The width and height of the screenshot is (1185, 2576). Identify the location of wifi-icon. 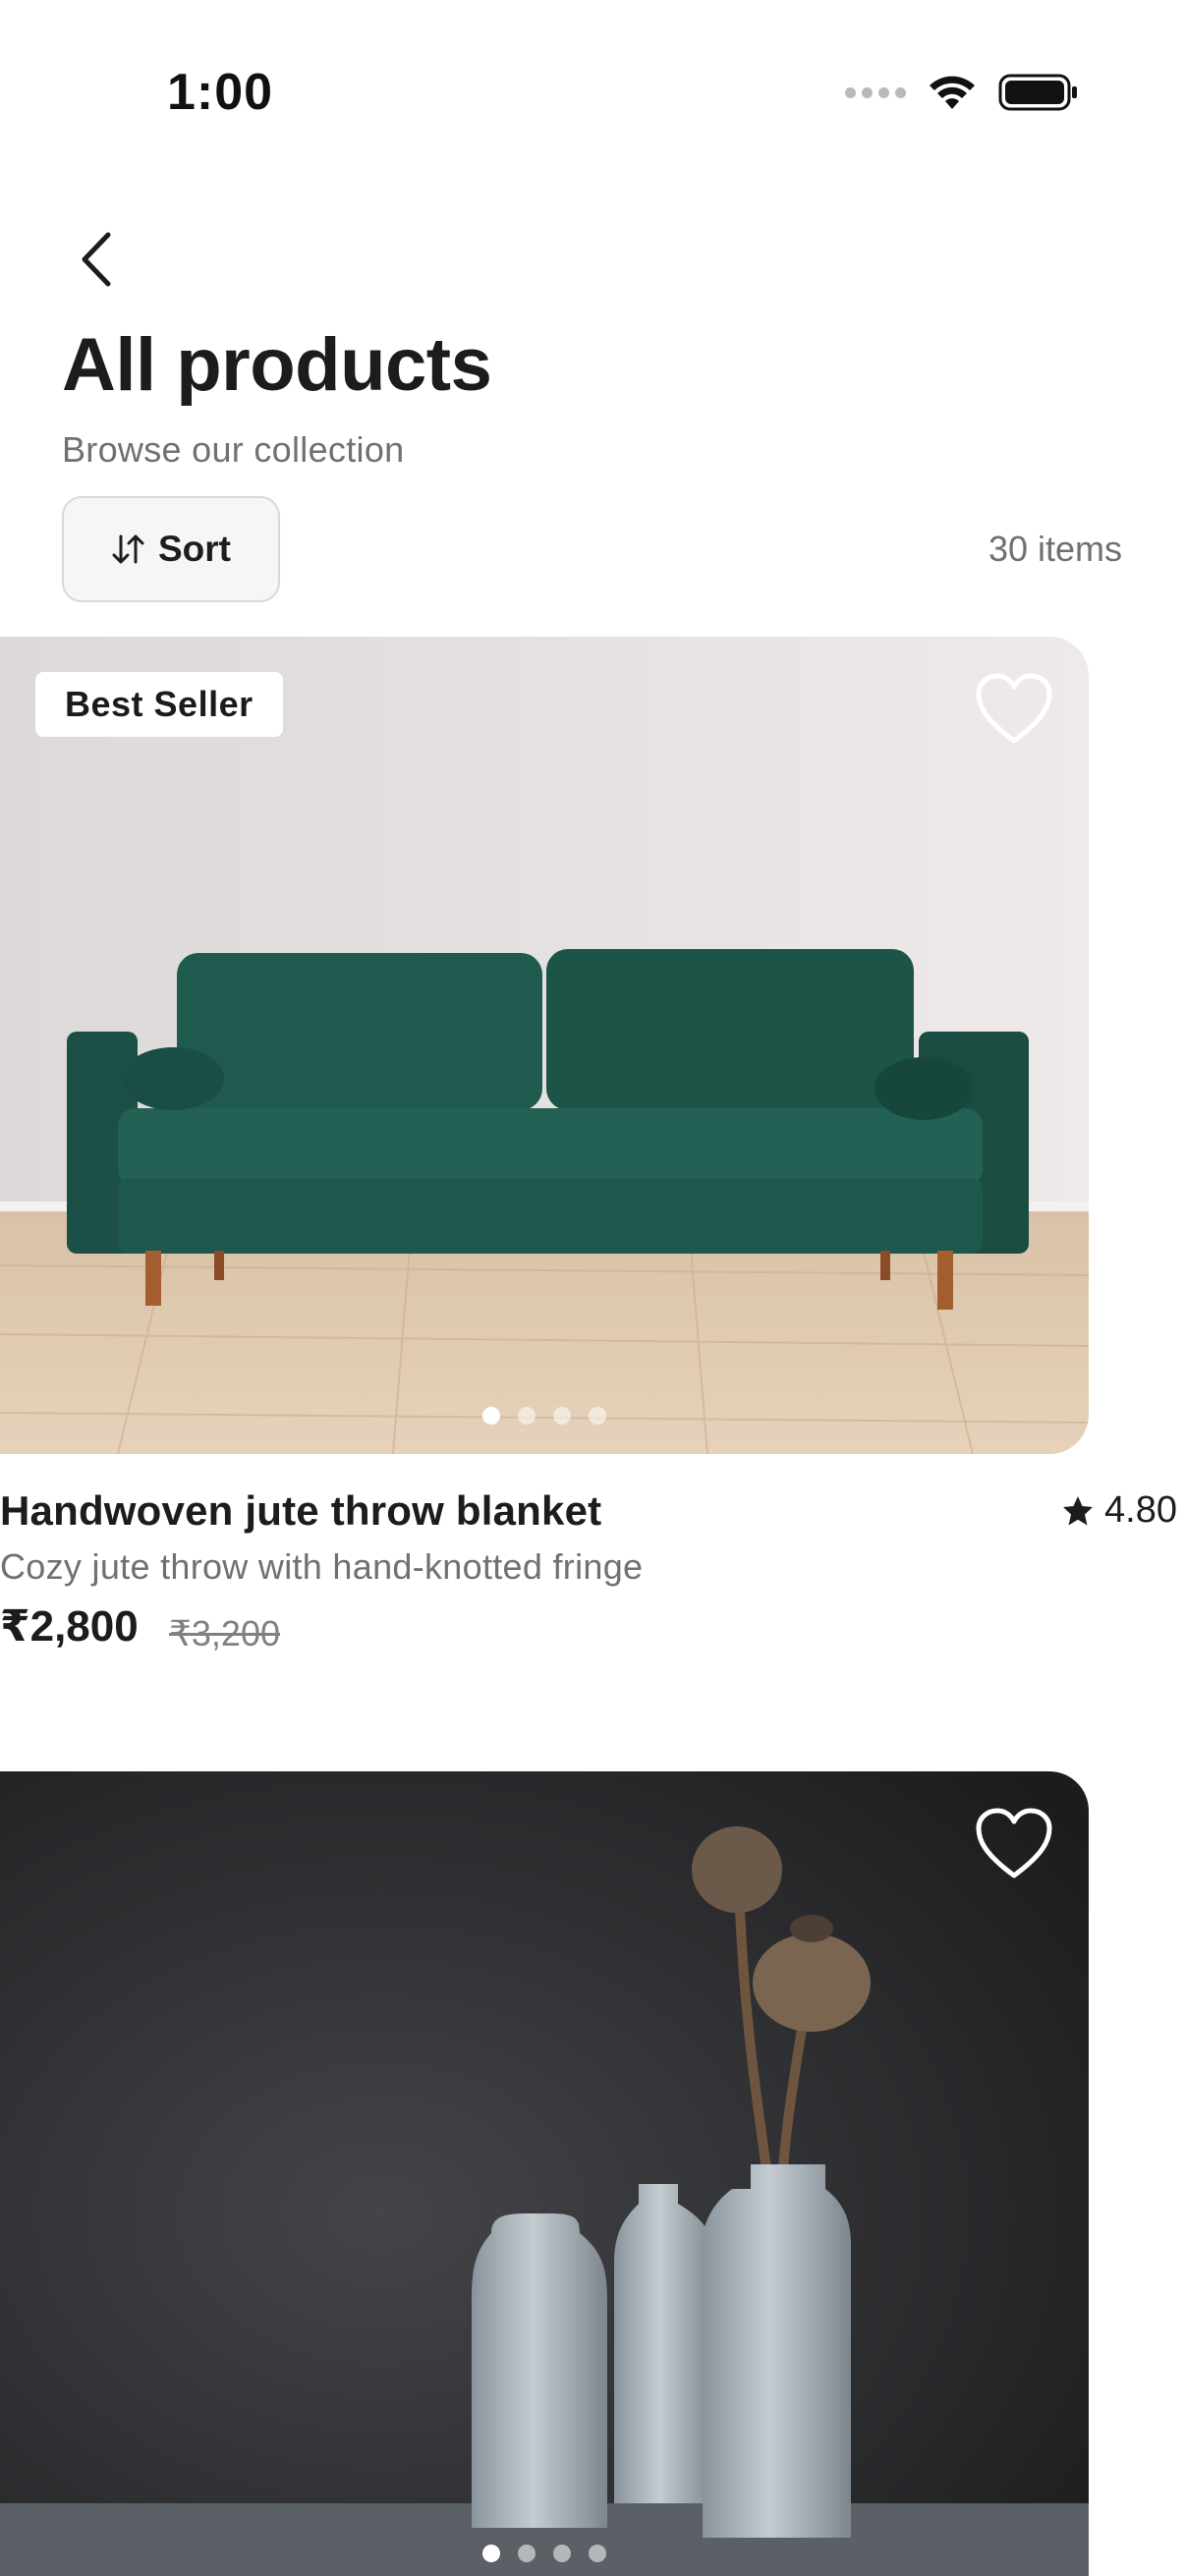
(953, 92).